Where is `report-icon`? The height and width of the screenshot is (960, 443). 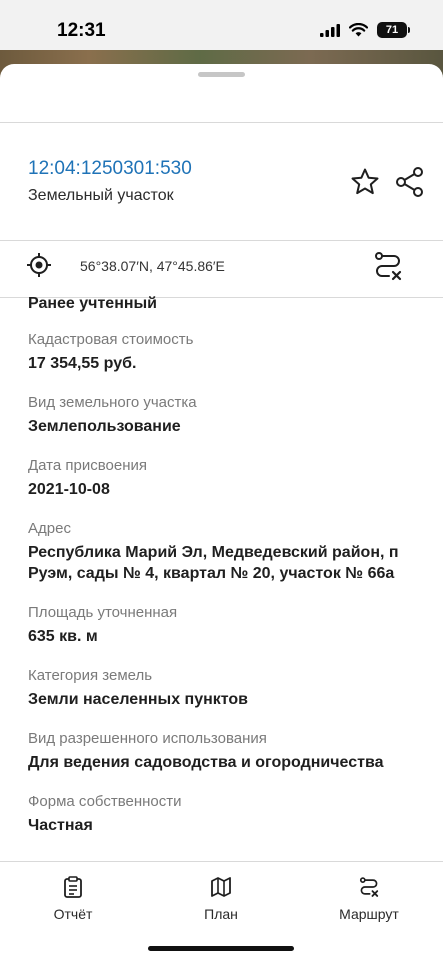
report-icon is located at coordinates (73, 887).